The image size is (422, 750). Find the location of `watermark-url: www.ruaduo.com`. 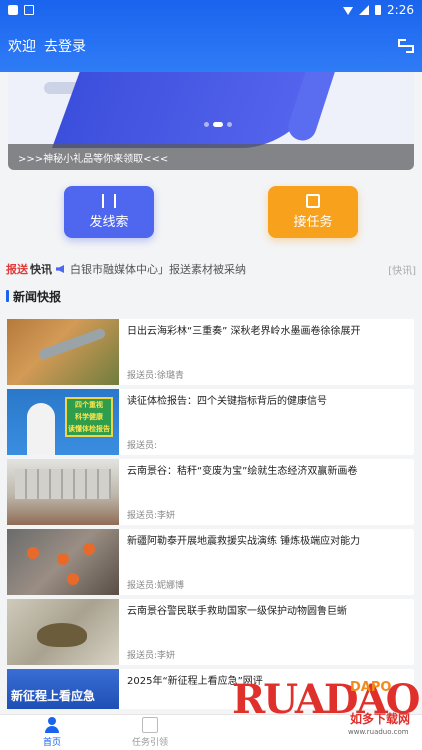

watermark-url: www.ruaduo.com is located at coordinates (378, 732).